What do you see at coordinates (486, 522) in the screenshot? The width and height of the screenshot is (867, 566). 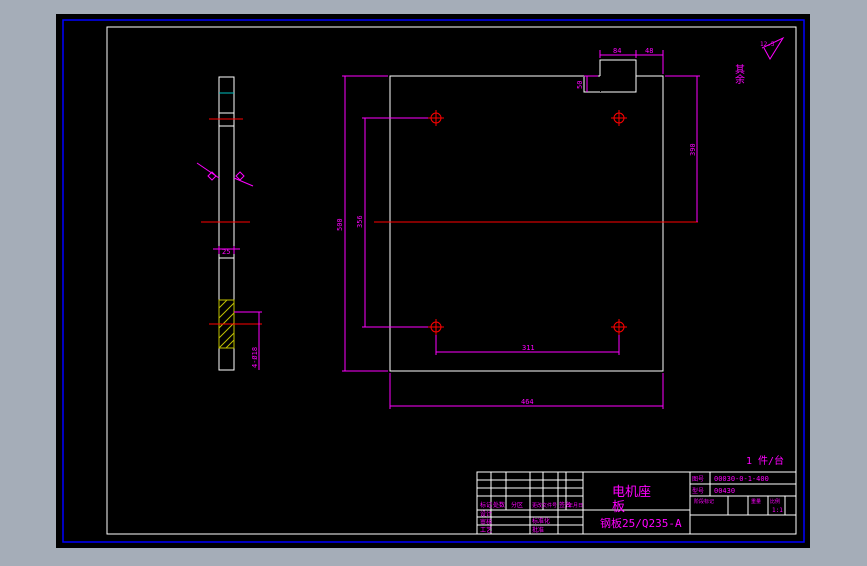 I see `row-label: 审核` at bounding box center [486, 522].